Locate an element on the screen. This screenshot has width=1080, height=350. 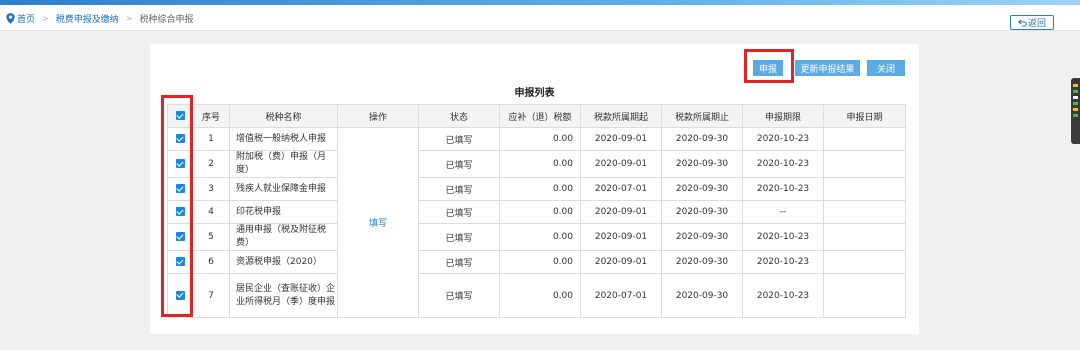
seq-cell: 4 is located at coordinates (211, 212).